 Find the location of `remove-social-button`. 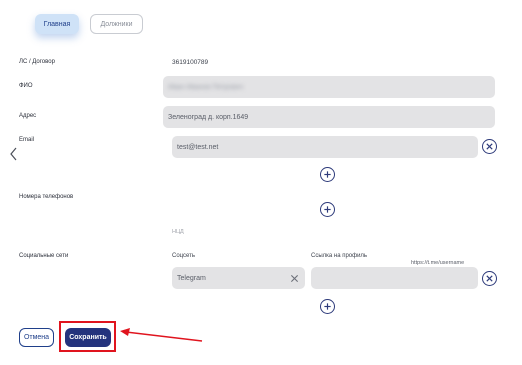

remove-social-button is located at coordinates (489, 278).